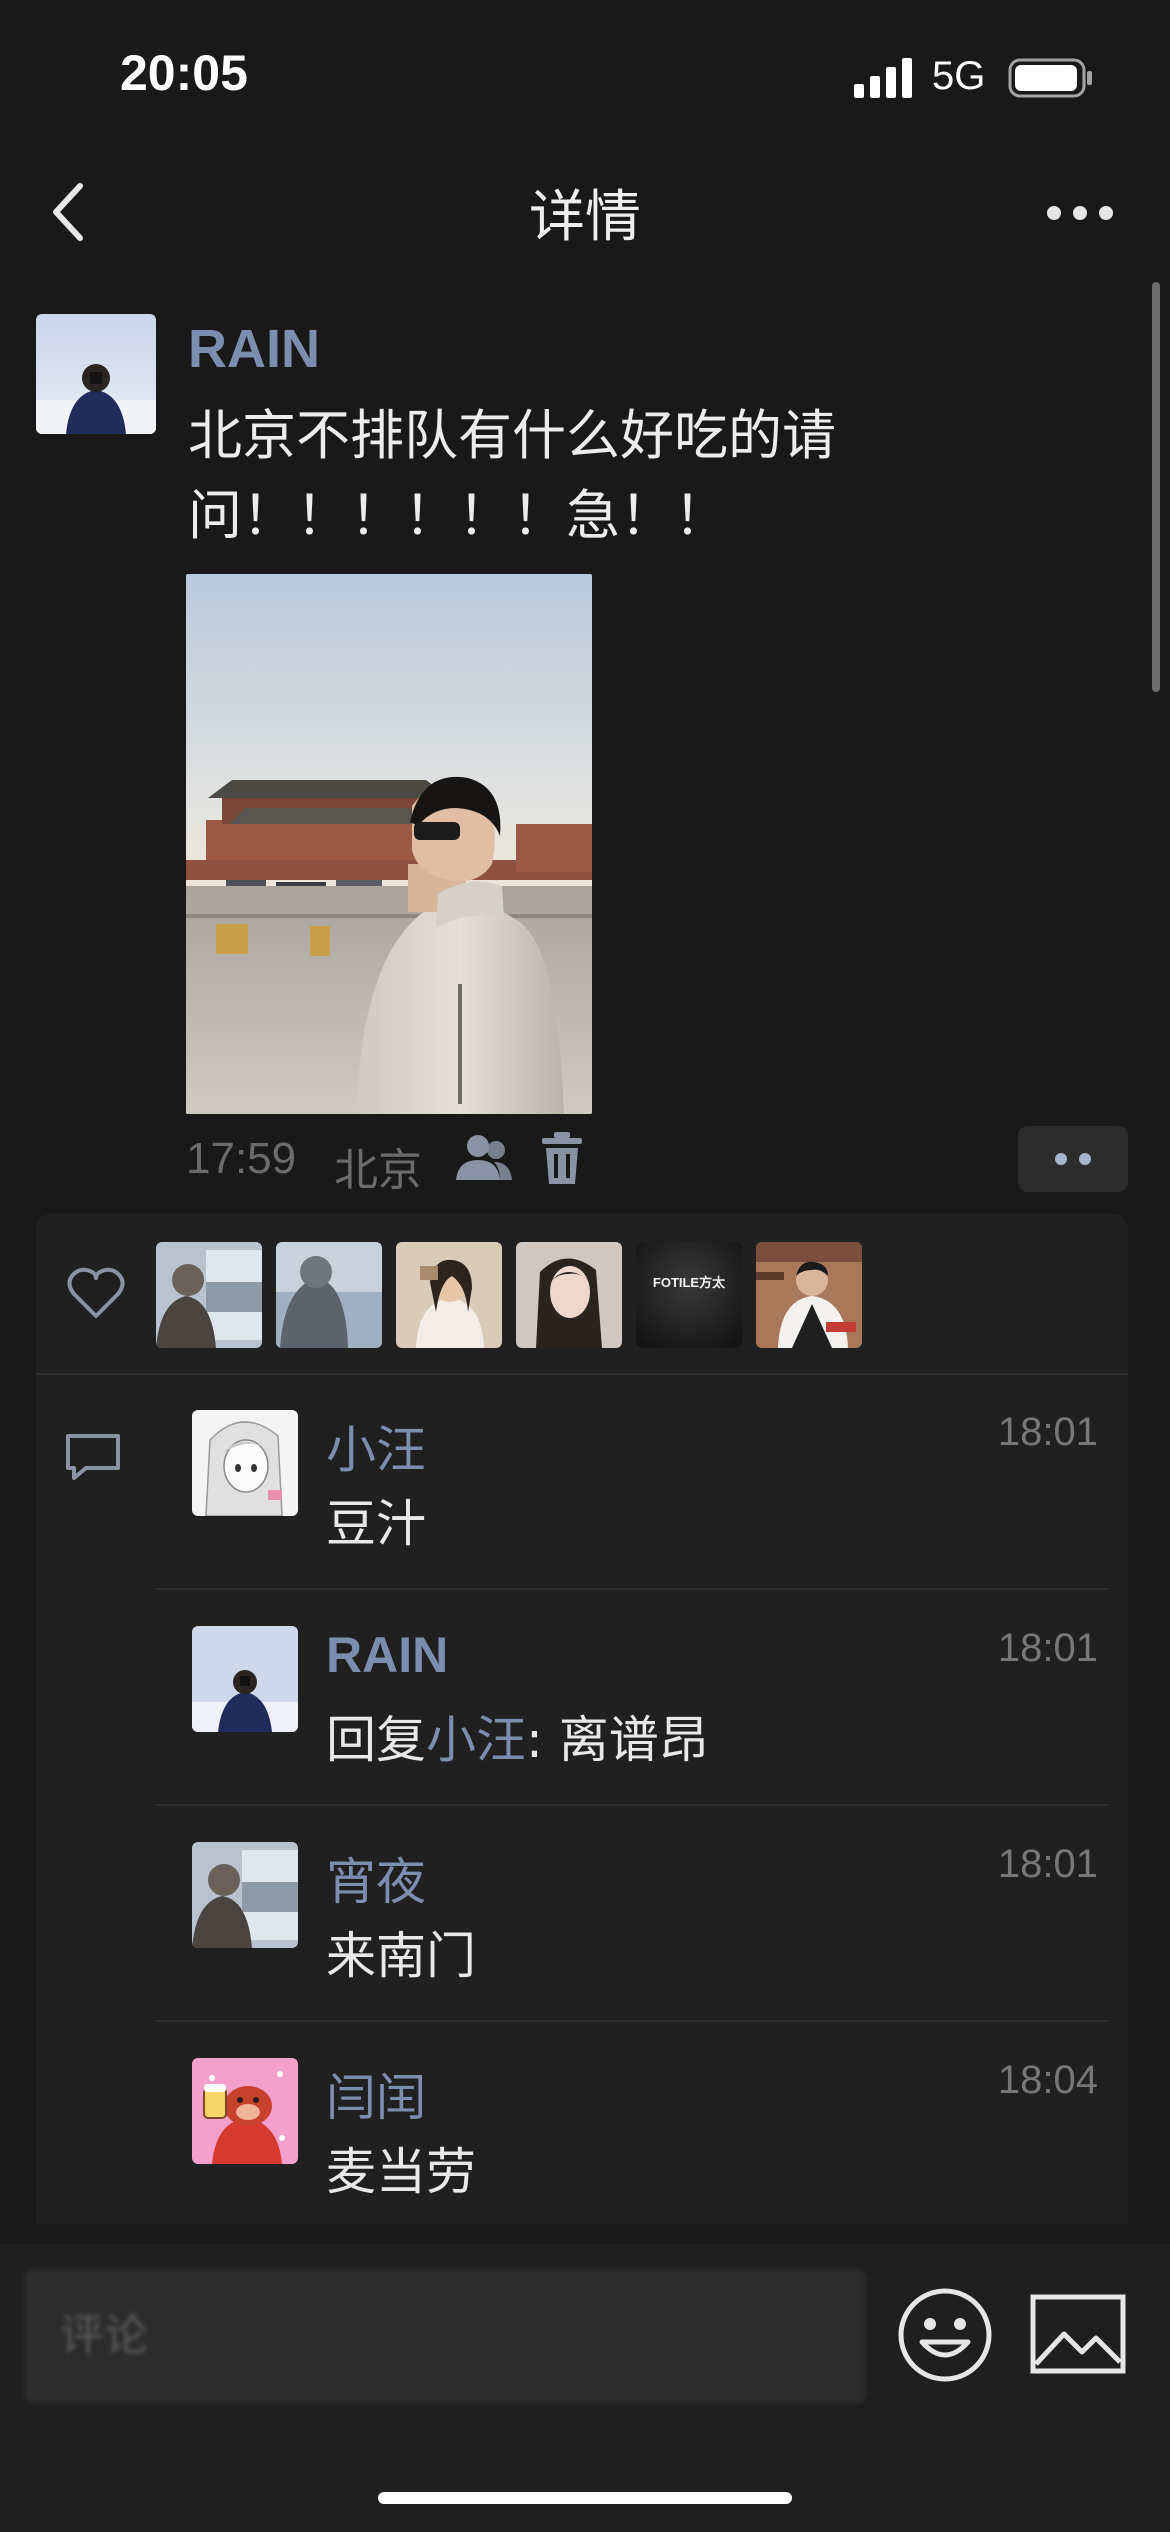 The image size is (1170, 2532). I want to click on post-photo, so click(389, 844).